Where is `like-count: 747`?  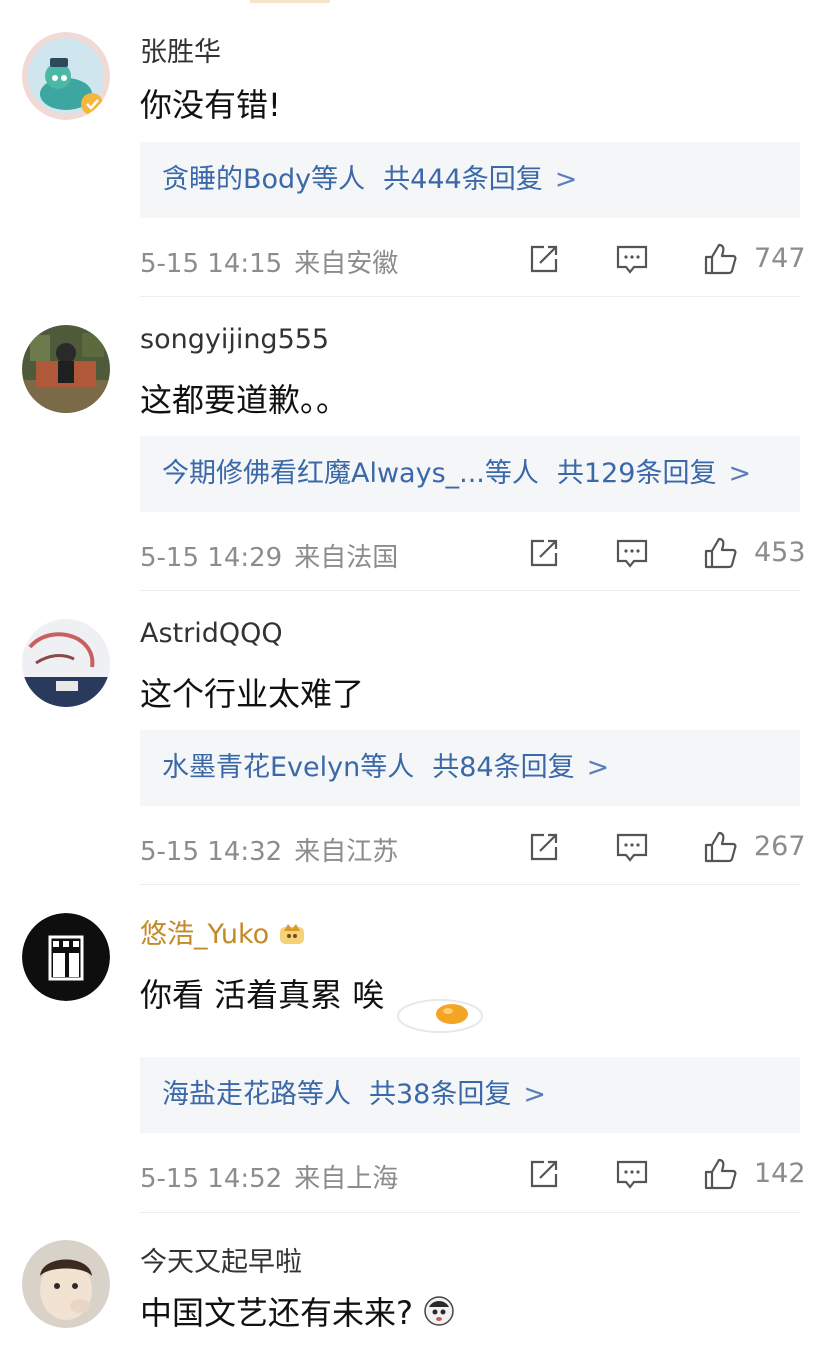 like-count: 747 is located at coordinates (780, 258).